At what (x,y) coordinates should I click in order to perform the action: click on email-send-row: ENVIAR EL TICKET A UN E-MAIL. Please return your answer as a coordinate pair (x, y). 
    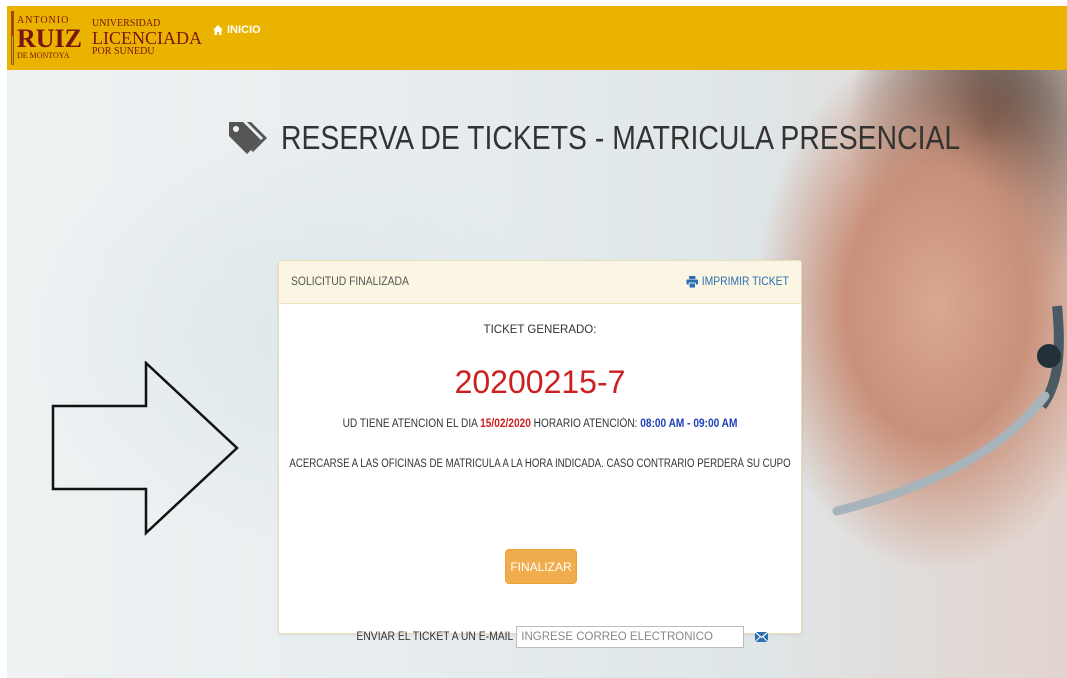
    Looking at the image, I should click on (554, 637).